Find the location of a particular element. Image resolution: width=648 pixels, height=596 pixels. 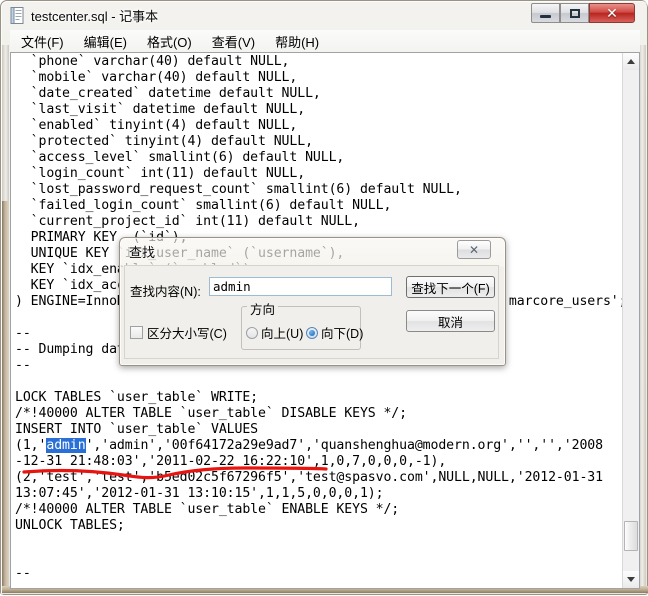

chevron-up-icon is located at coordinates (631, 61).